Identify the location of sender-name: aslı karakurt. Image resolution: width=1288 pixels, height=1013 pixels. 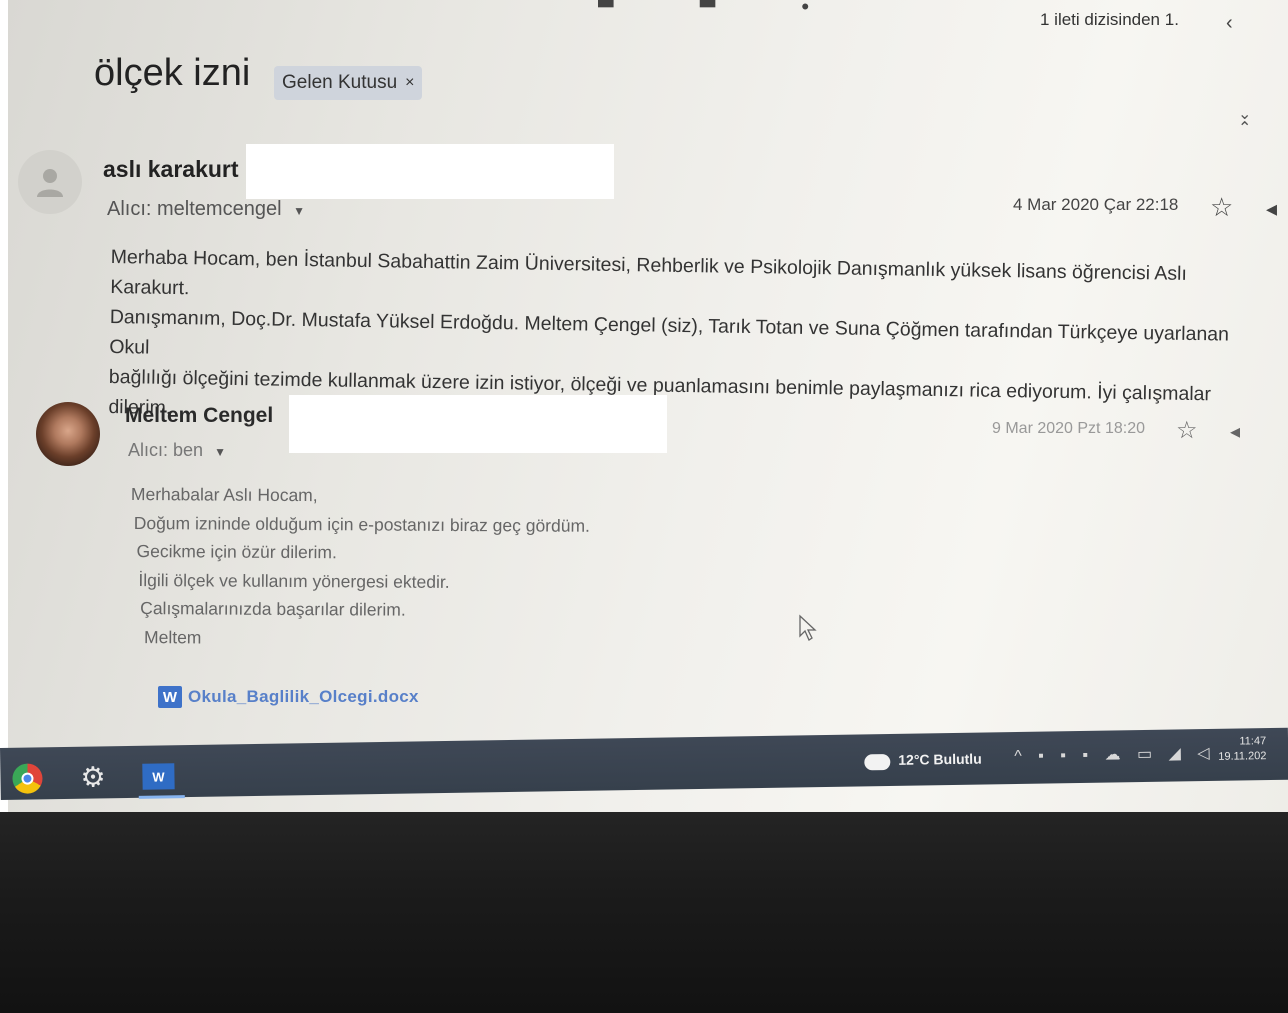
(171, 169).